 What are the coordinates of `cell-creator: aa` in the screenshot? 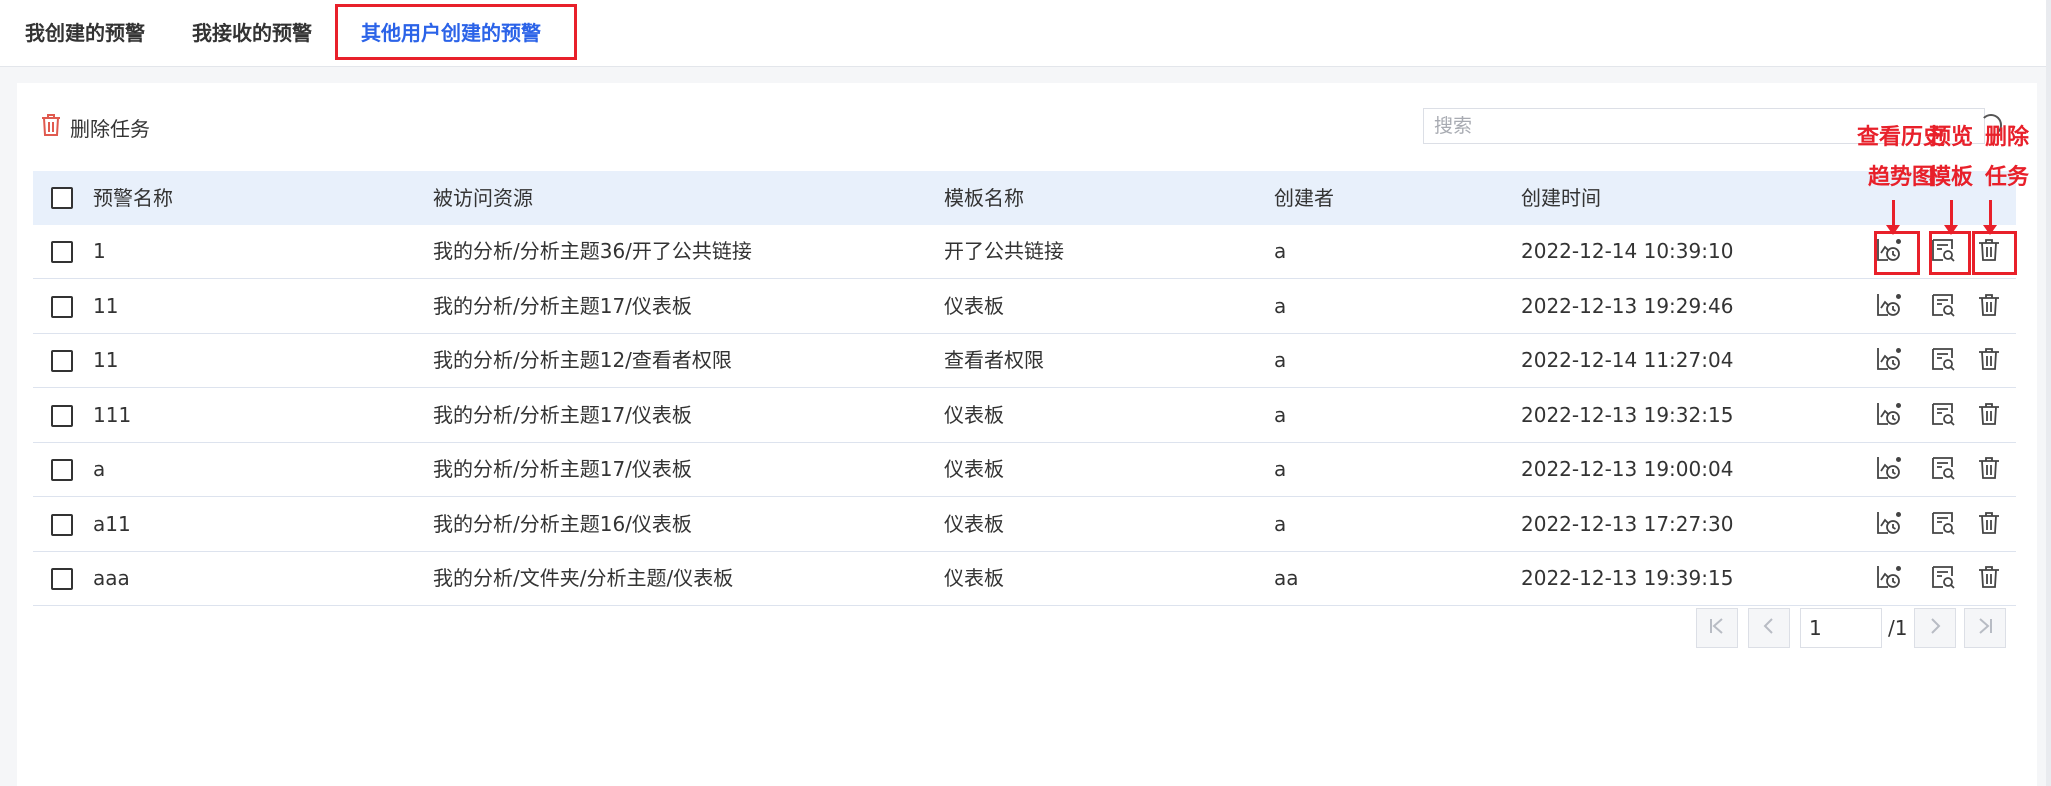 It's located at (1286, 578).